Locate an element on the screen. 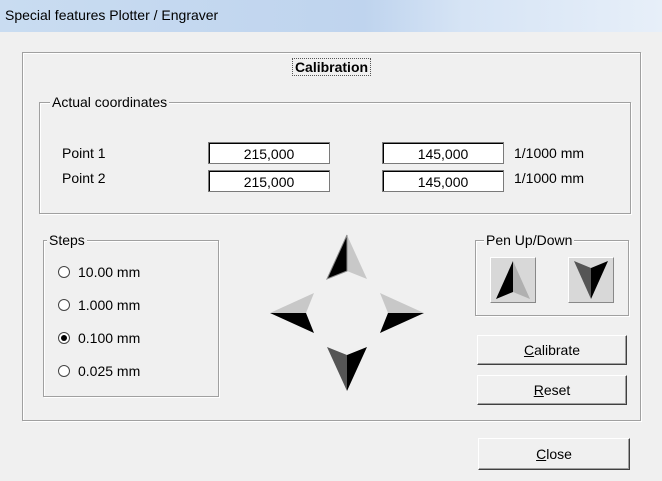  pen-legend: Pen Up/Down is located at coordinates (529, 240).